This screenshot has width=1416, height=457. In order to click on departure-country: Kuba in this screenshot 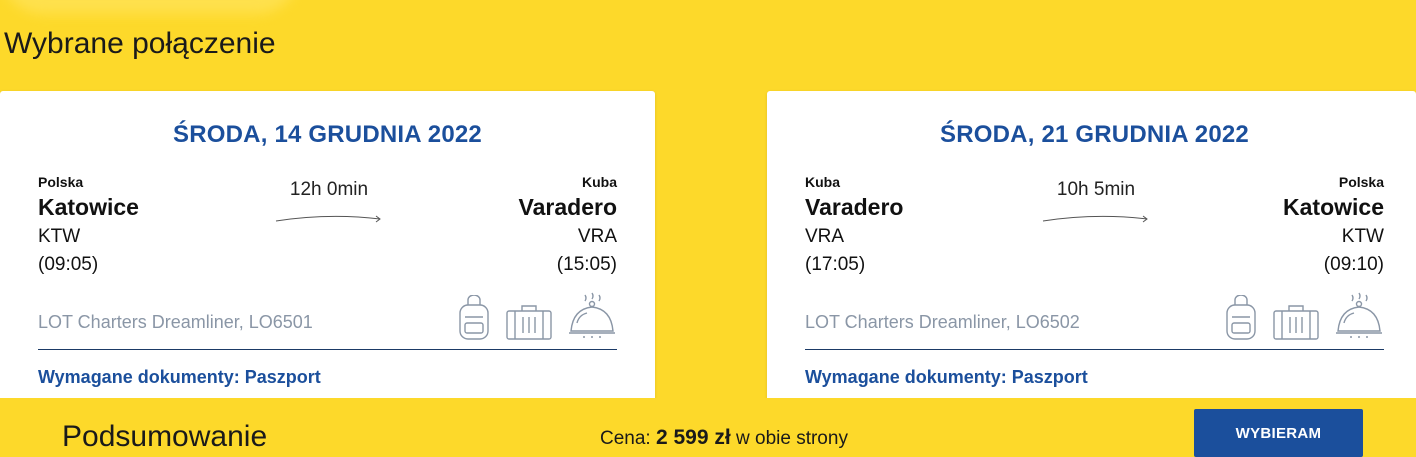, I will do `click(822, 182)`.